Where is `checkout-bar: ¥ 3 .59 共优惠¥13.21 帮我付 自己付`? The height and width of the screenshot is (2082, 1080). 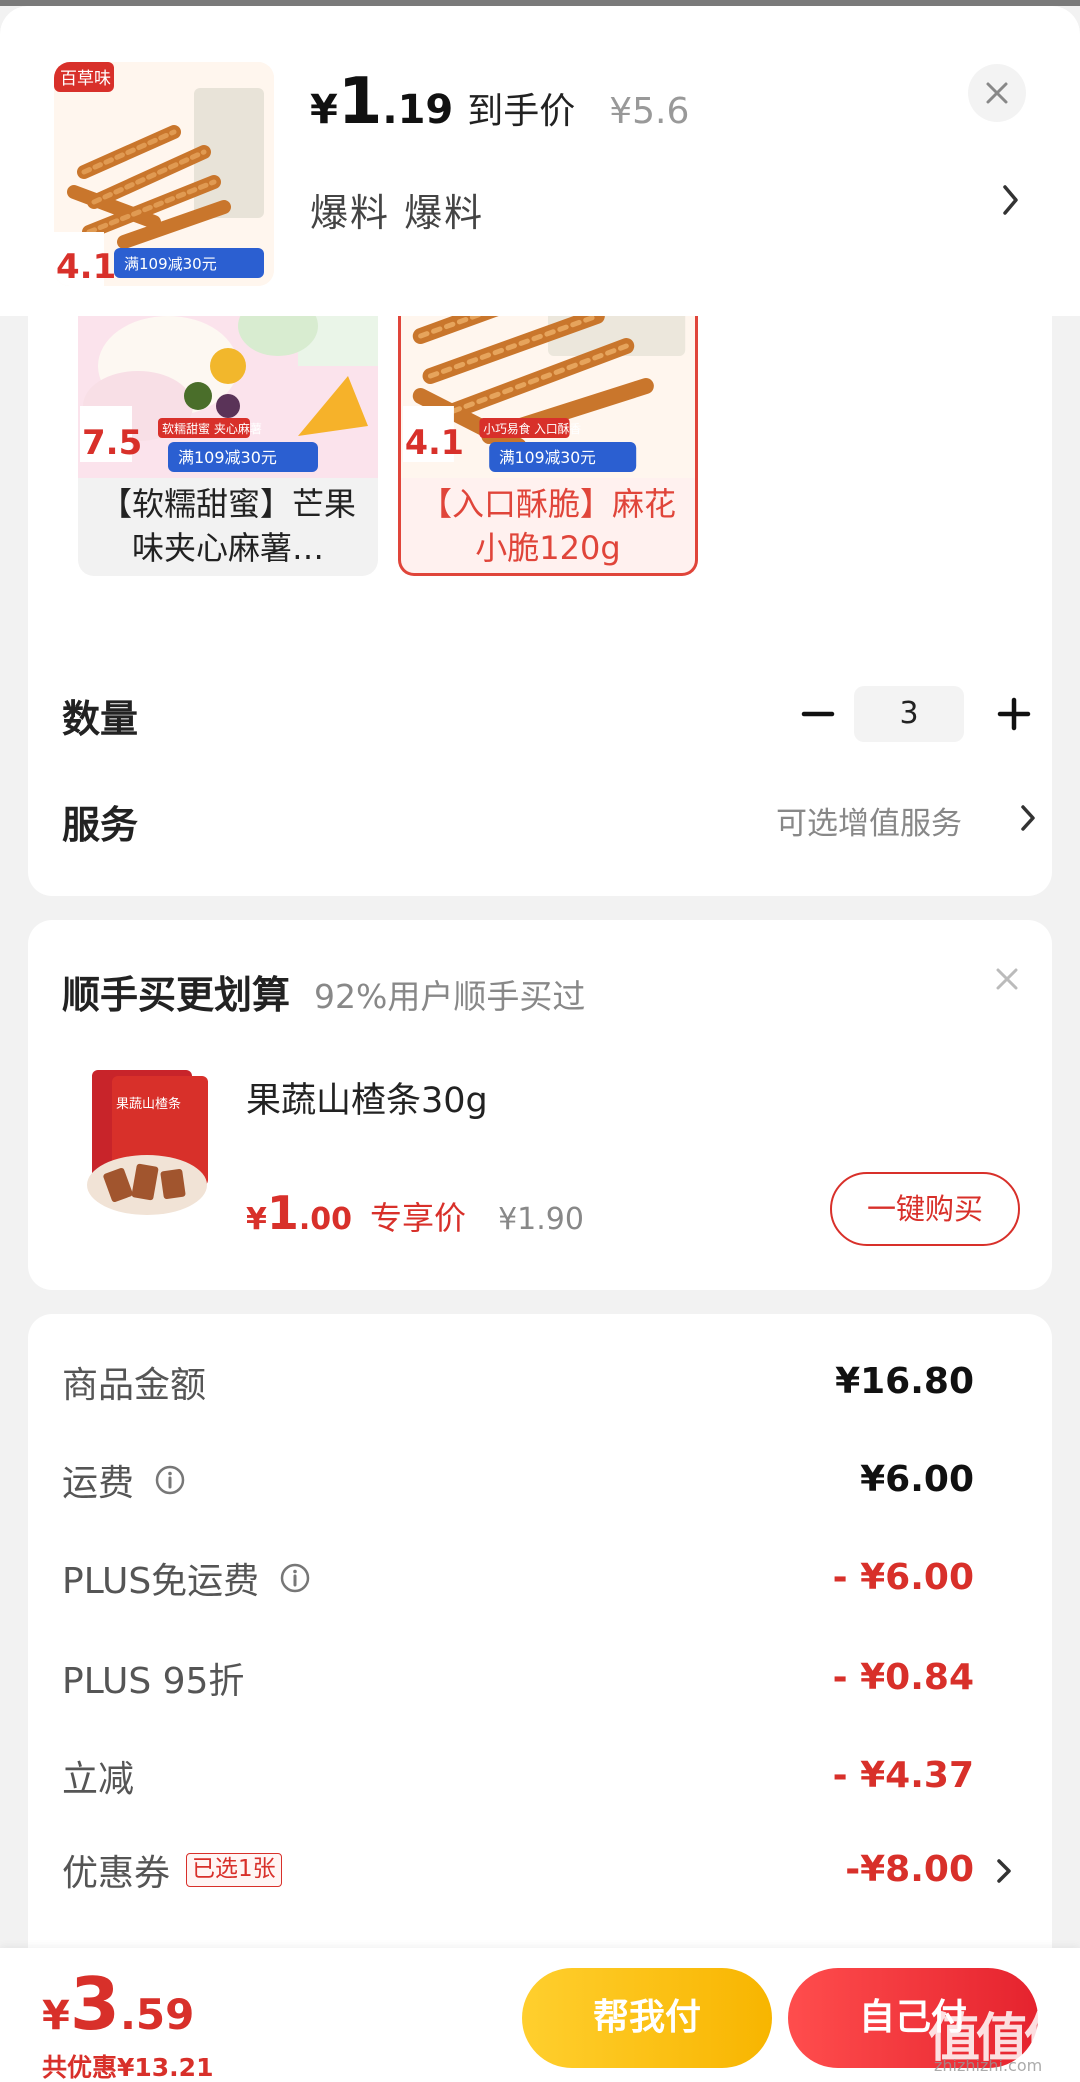 checkout-bar: ¥ 3 .59 共优惠¥13.21 帮我付 自己付 is located at coordinates (540, 2015).